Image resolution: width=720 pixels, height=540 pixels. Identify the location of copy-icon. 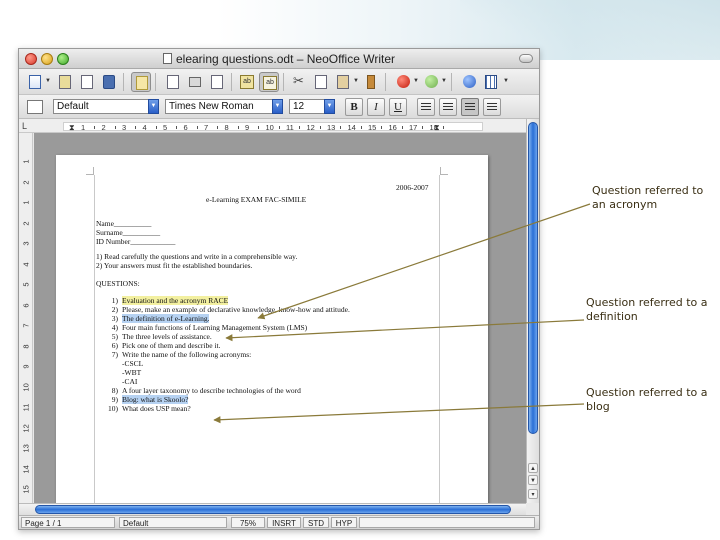
(321, 82).